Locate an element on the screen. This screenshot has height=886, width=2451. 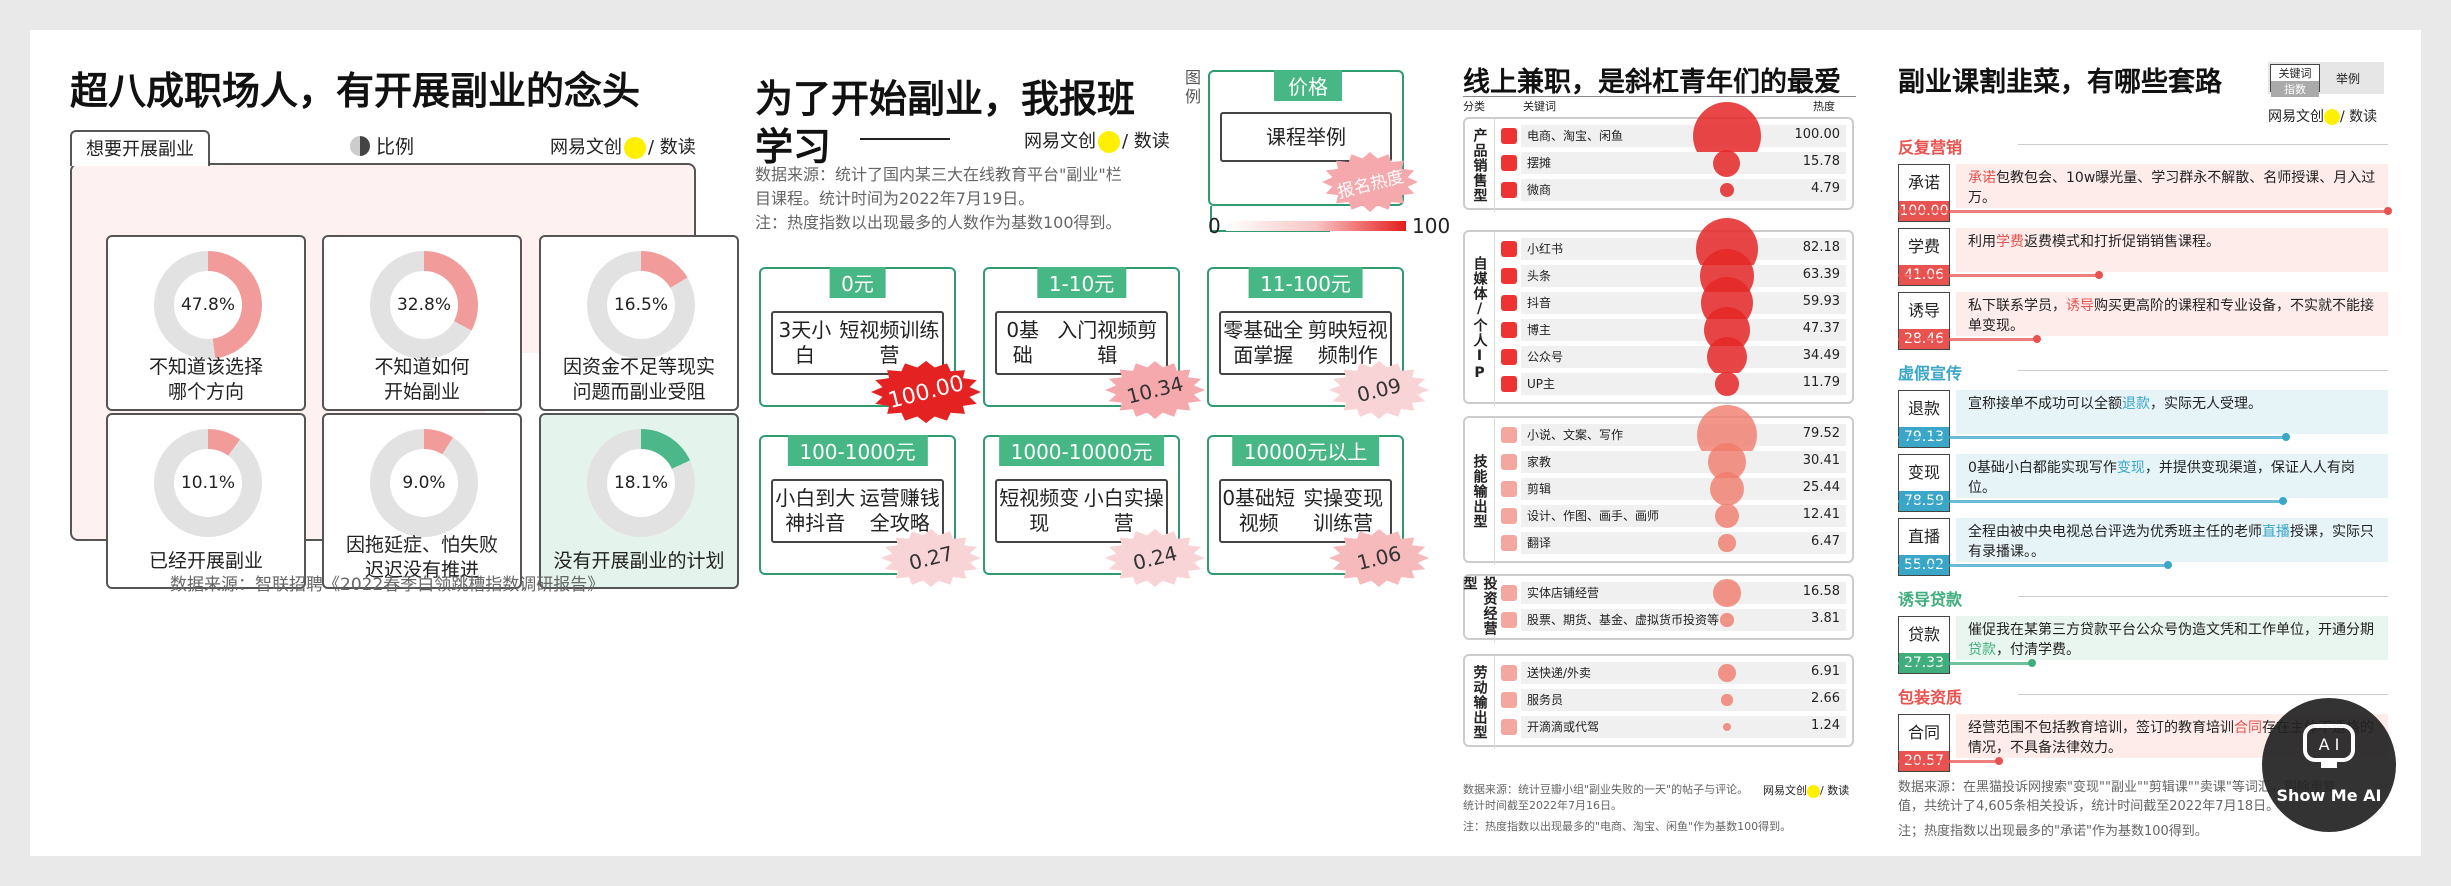
keyword-row: 微商 4.79 is located at coordinates (1673, 190).